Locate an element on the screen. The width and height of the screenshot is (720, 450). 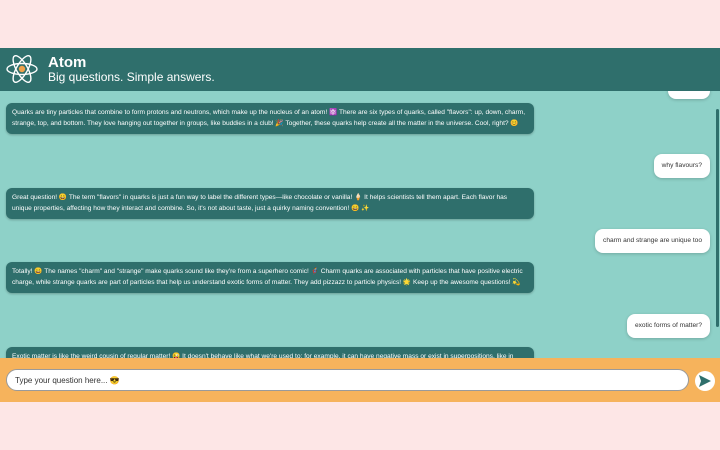
app-subtitle: Big questions. Simple answers. is located at coordinates (131, 77).